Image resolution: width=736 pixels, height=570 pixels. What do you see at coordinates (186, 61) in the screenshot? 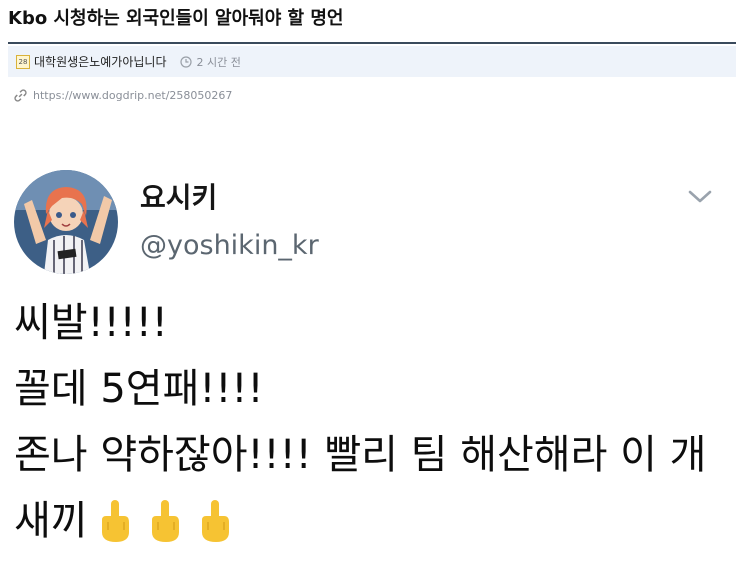
I see `clock-icon` at bounding box center [186, 61].